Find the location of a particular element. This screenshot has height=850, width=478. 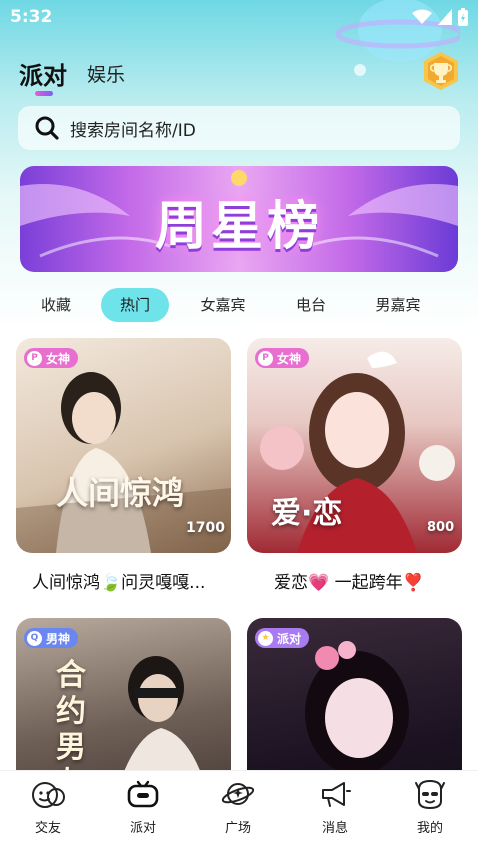

party-gamepad-icon is located at coordinates (143, 794).